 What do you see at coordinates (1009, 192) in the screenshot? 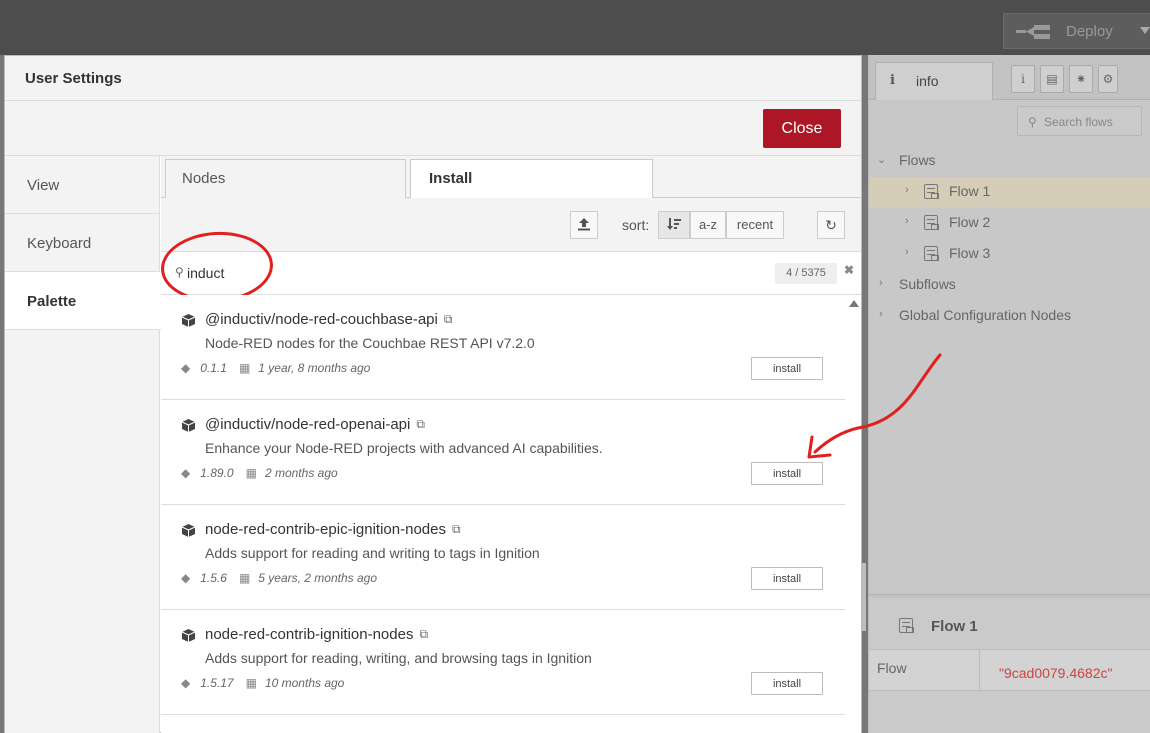
I see `tree-item-flow-1: › Flow 1` at bounding box center [1009, 192].